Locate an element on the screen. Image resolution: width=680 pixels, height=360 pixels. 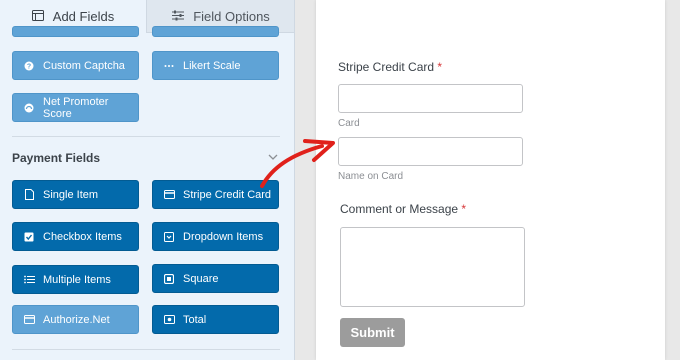
field-button-likert-scale: Likert Scale is located at coordinates (215, 65).